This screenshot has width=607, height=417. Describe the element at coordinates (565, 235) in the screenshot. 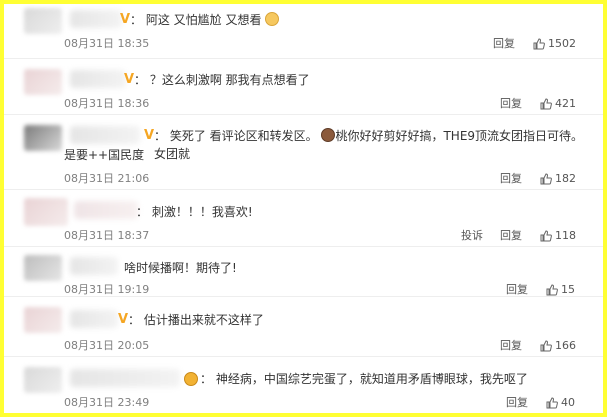

I see `like-count: 118` at that location.